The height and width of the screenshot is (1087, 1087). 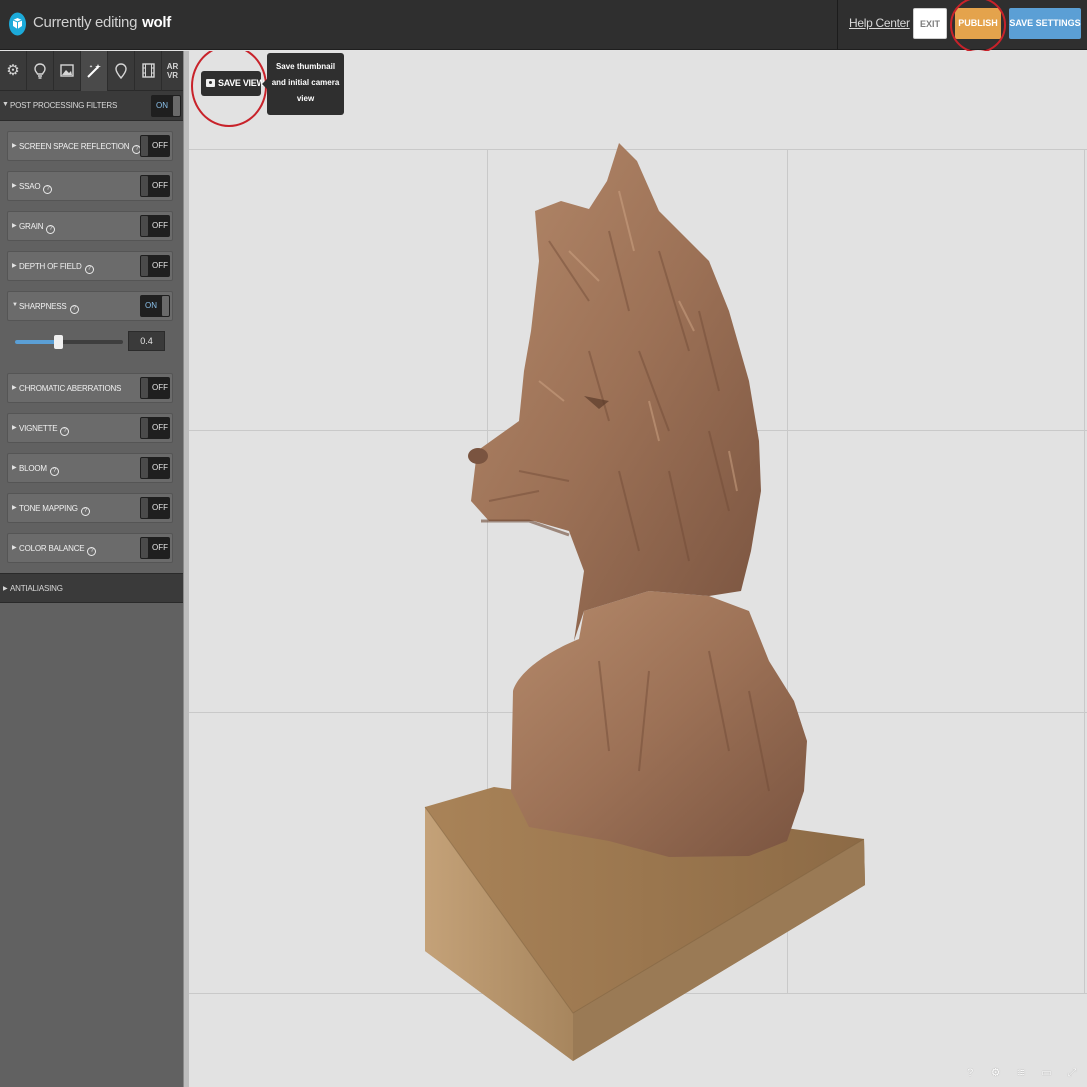 I want to click on sketchfab-logo-icon, so click(x=17, y=24).